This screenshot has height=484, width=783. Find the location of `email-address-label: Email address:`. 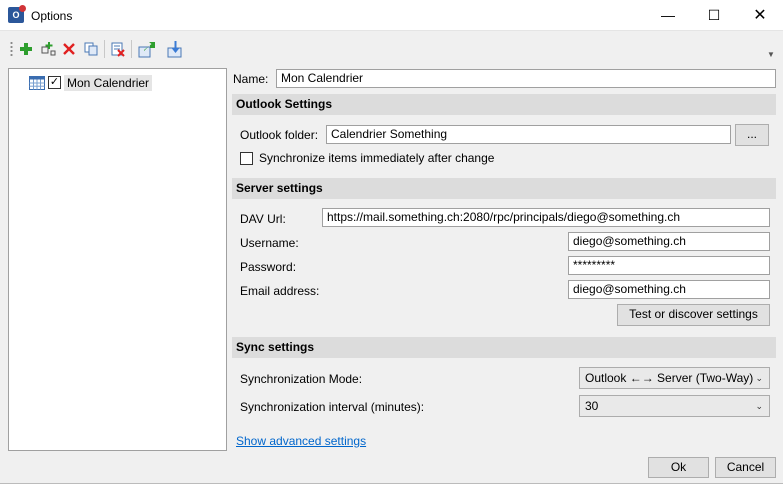

email-address-label: Email address: is located at coordinates (280, 291).